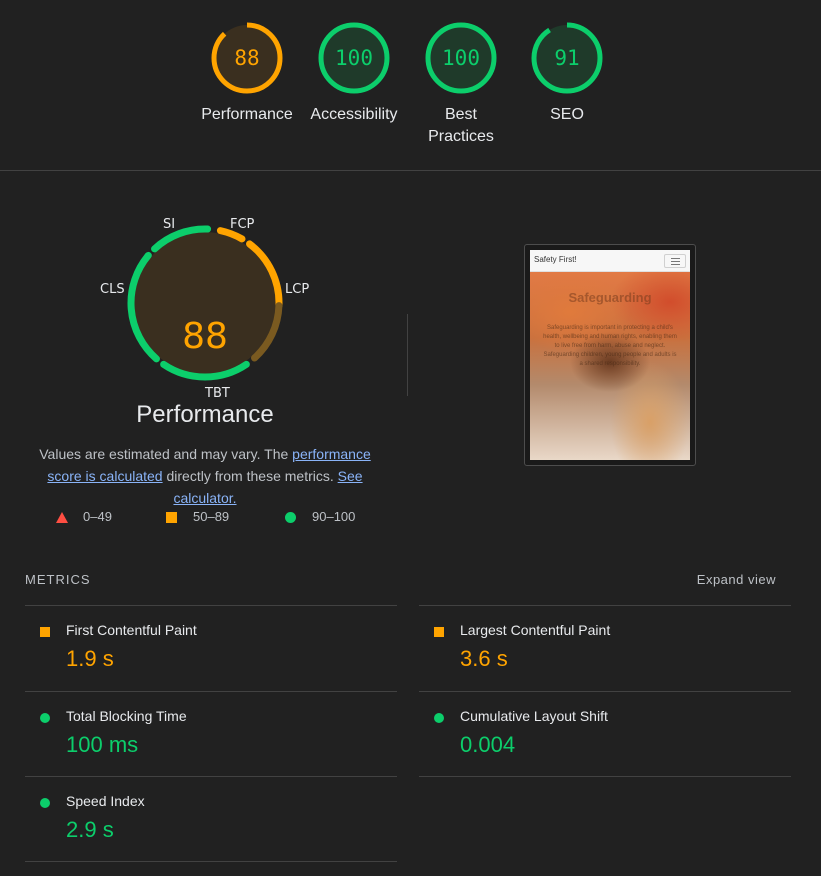  I want to click on performance-score: 88, so click(205, 336).